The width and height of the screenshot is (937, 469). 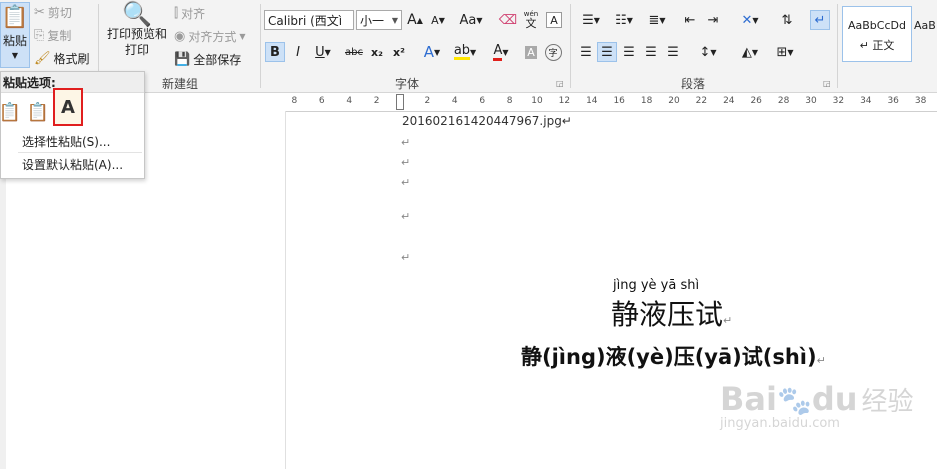 I want to click on superscript-button: x², so click(x=399, y=52).